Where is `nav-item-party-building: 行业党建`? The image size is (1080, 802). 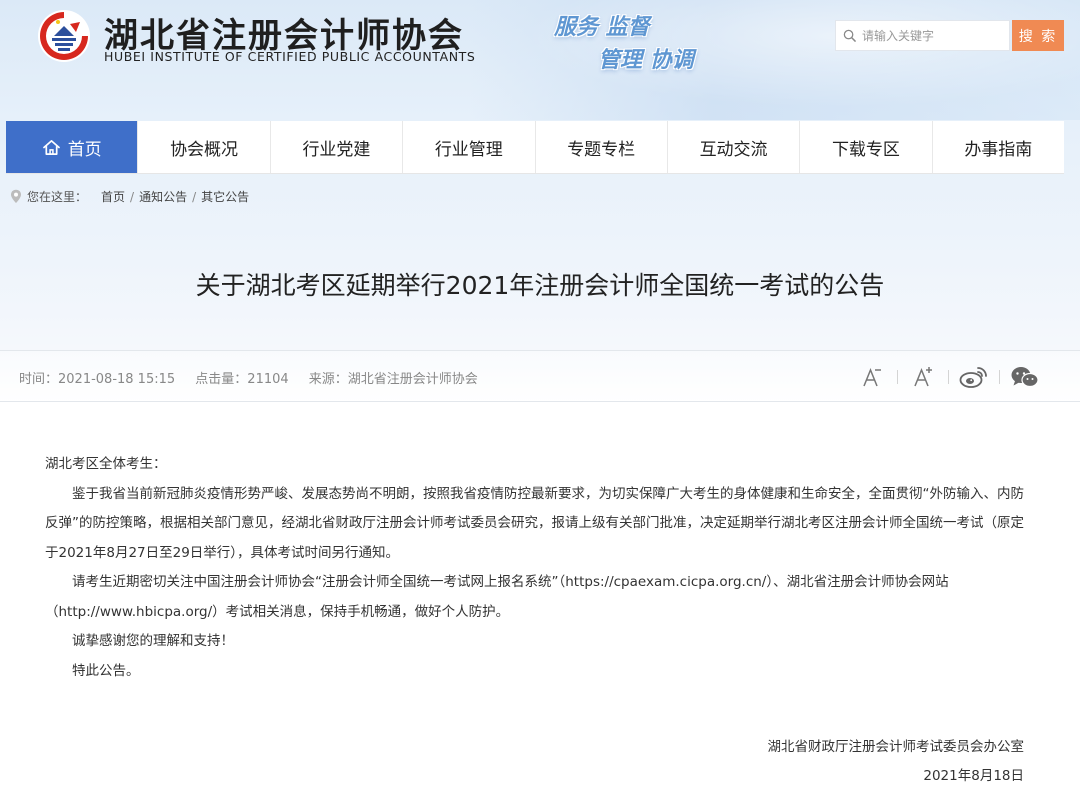
nav-item-party-building: 行业党建 is located at coordinates (337, 147).